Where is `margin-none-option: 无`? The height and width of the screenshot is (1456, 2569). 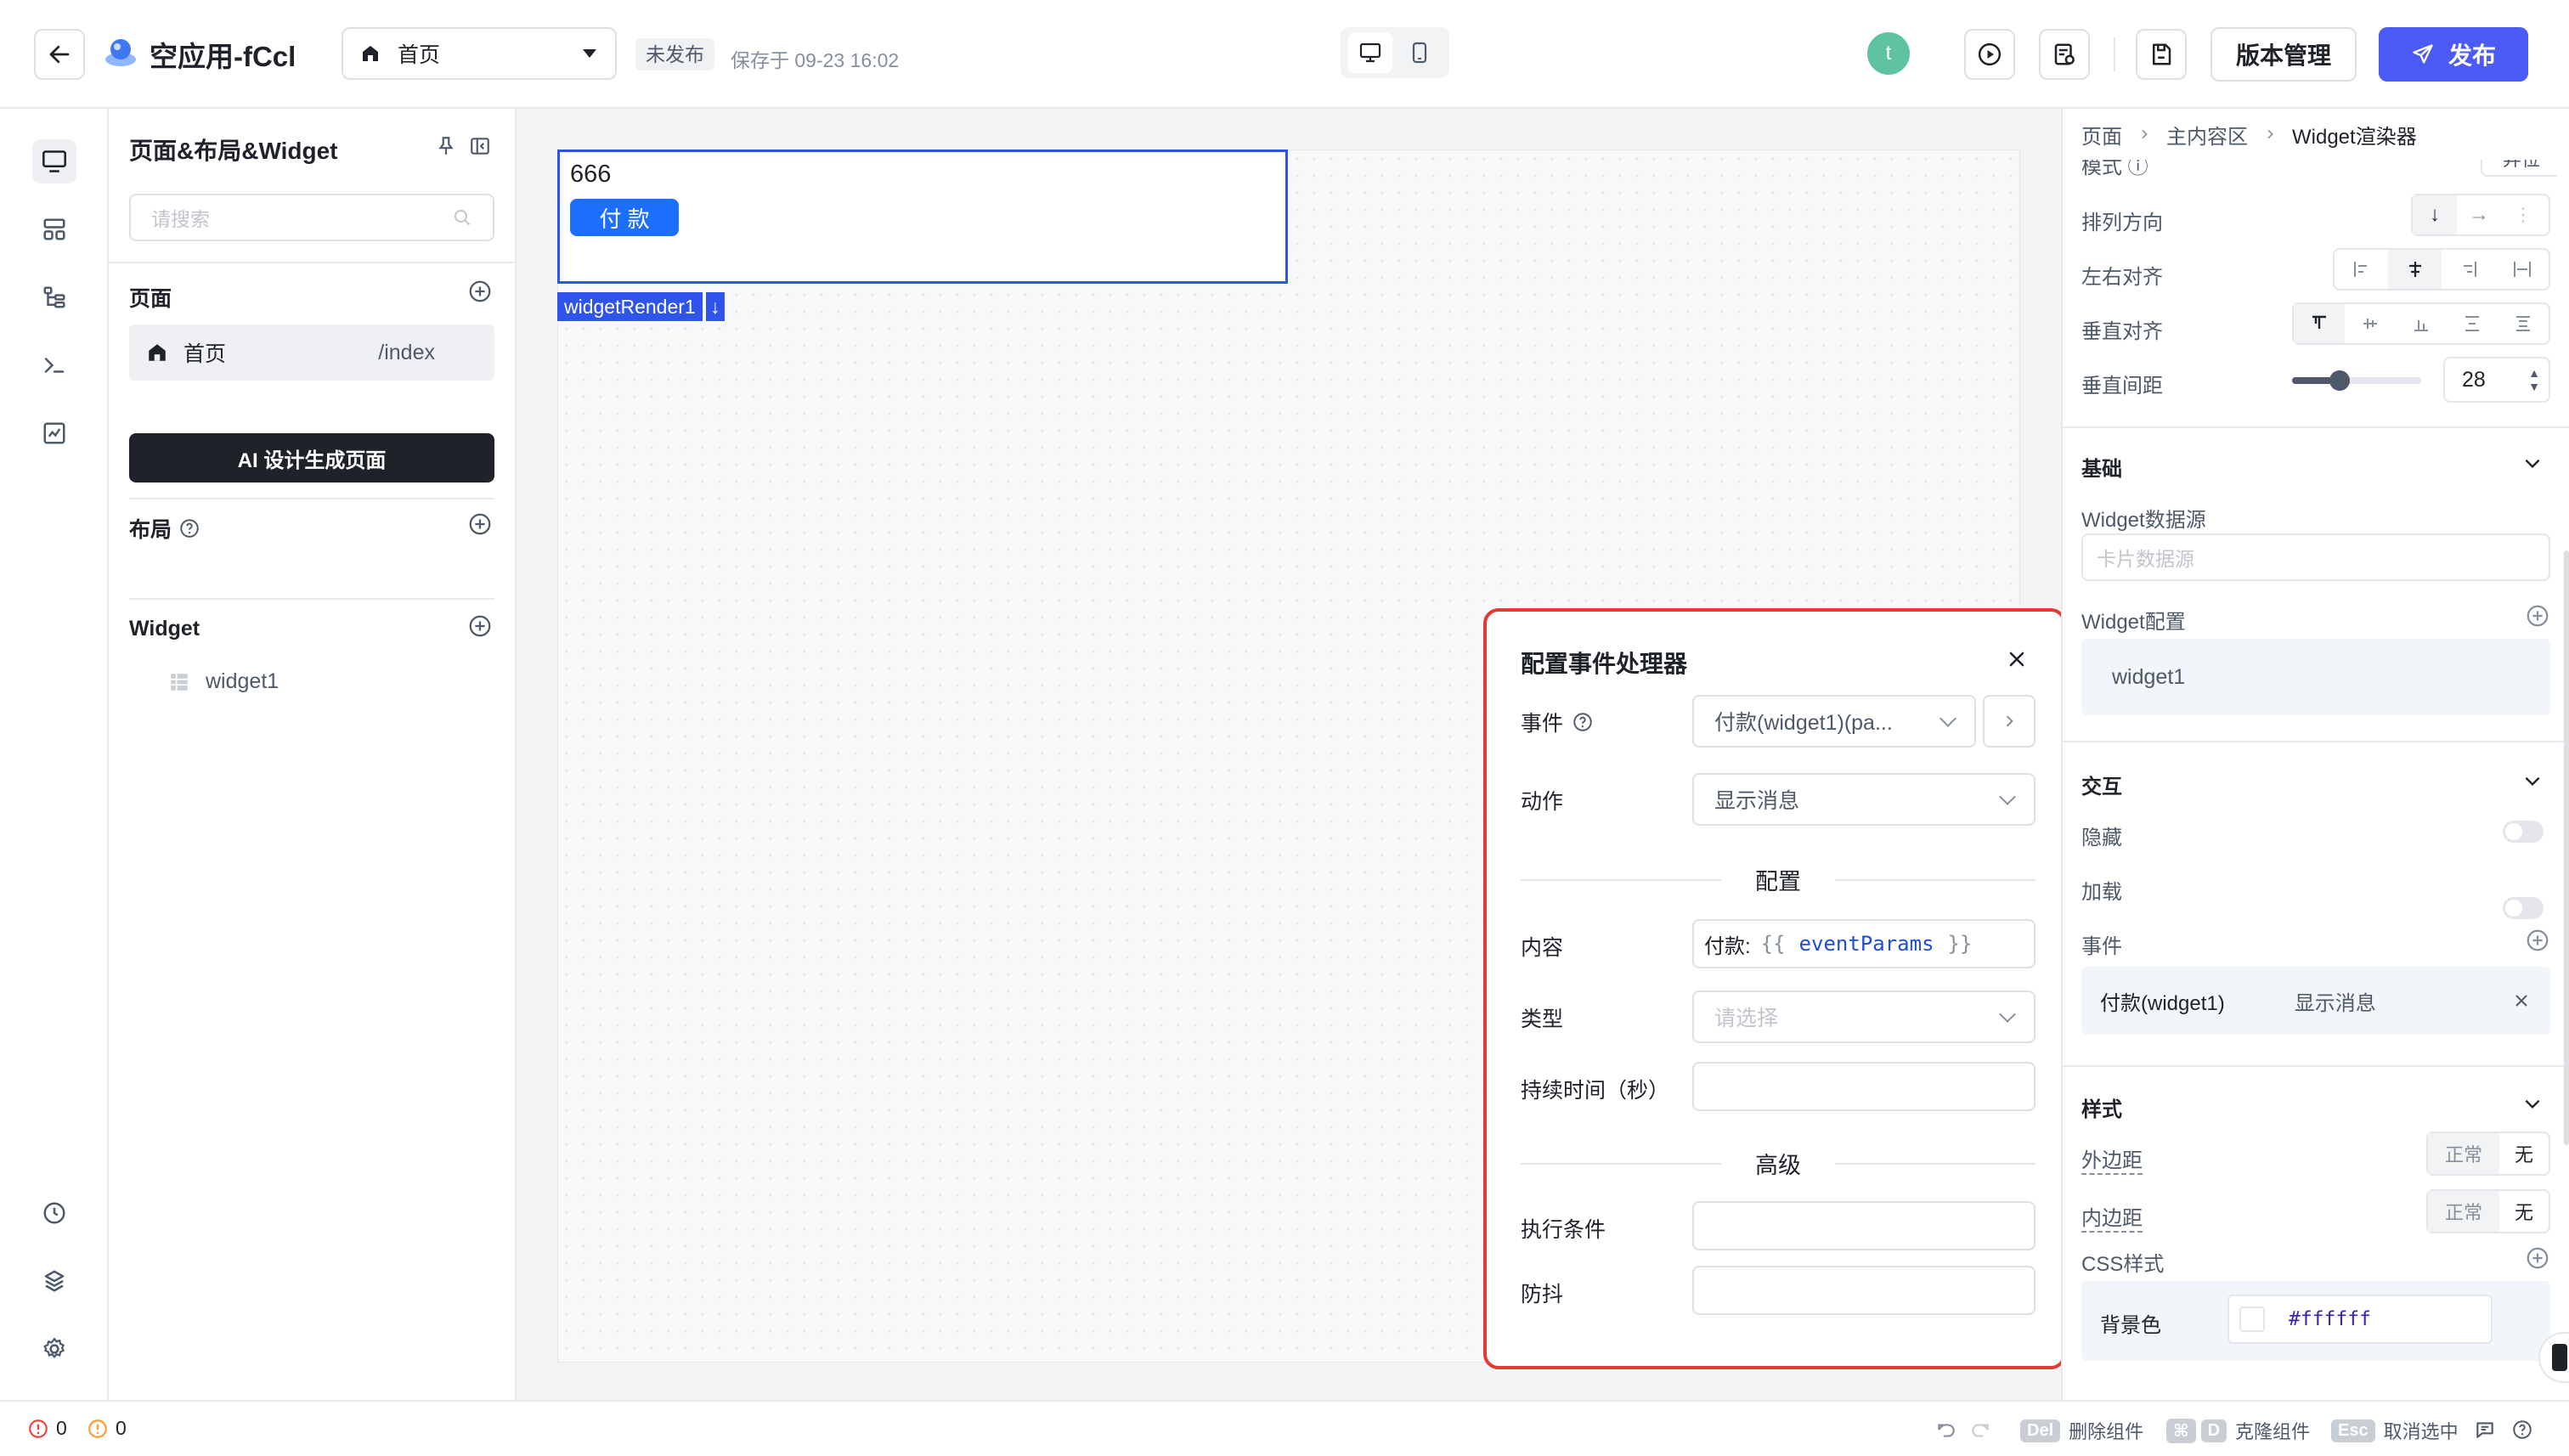 margin-none-option: 无 is located at coordinates (2524, 1154).